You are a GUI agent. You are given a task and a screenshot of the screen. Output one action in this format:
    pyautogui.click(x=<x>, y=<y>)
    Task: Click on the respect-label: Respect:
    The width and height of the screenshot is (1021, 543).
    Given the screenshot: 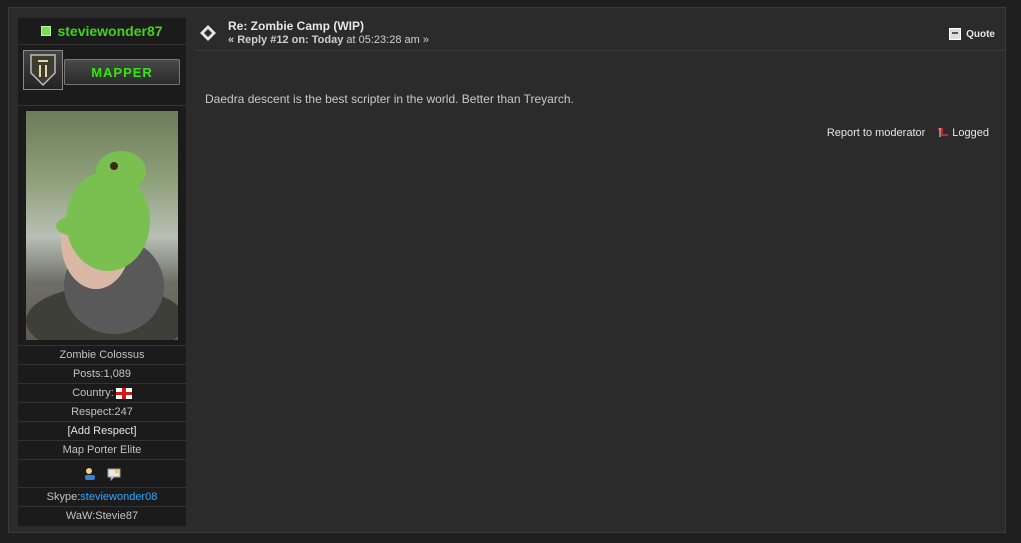 What is the action you would take?
    pyautogui.click(x=93, y=412)
    